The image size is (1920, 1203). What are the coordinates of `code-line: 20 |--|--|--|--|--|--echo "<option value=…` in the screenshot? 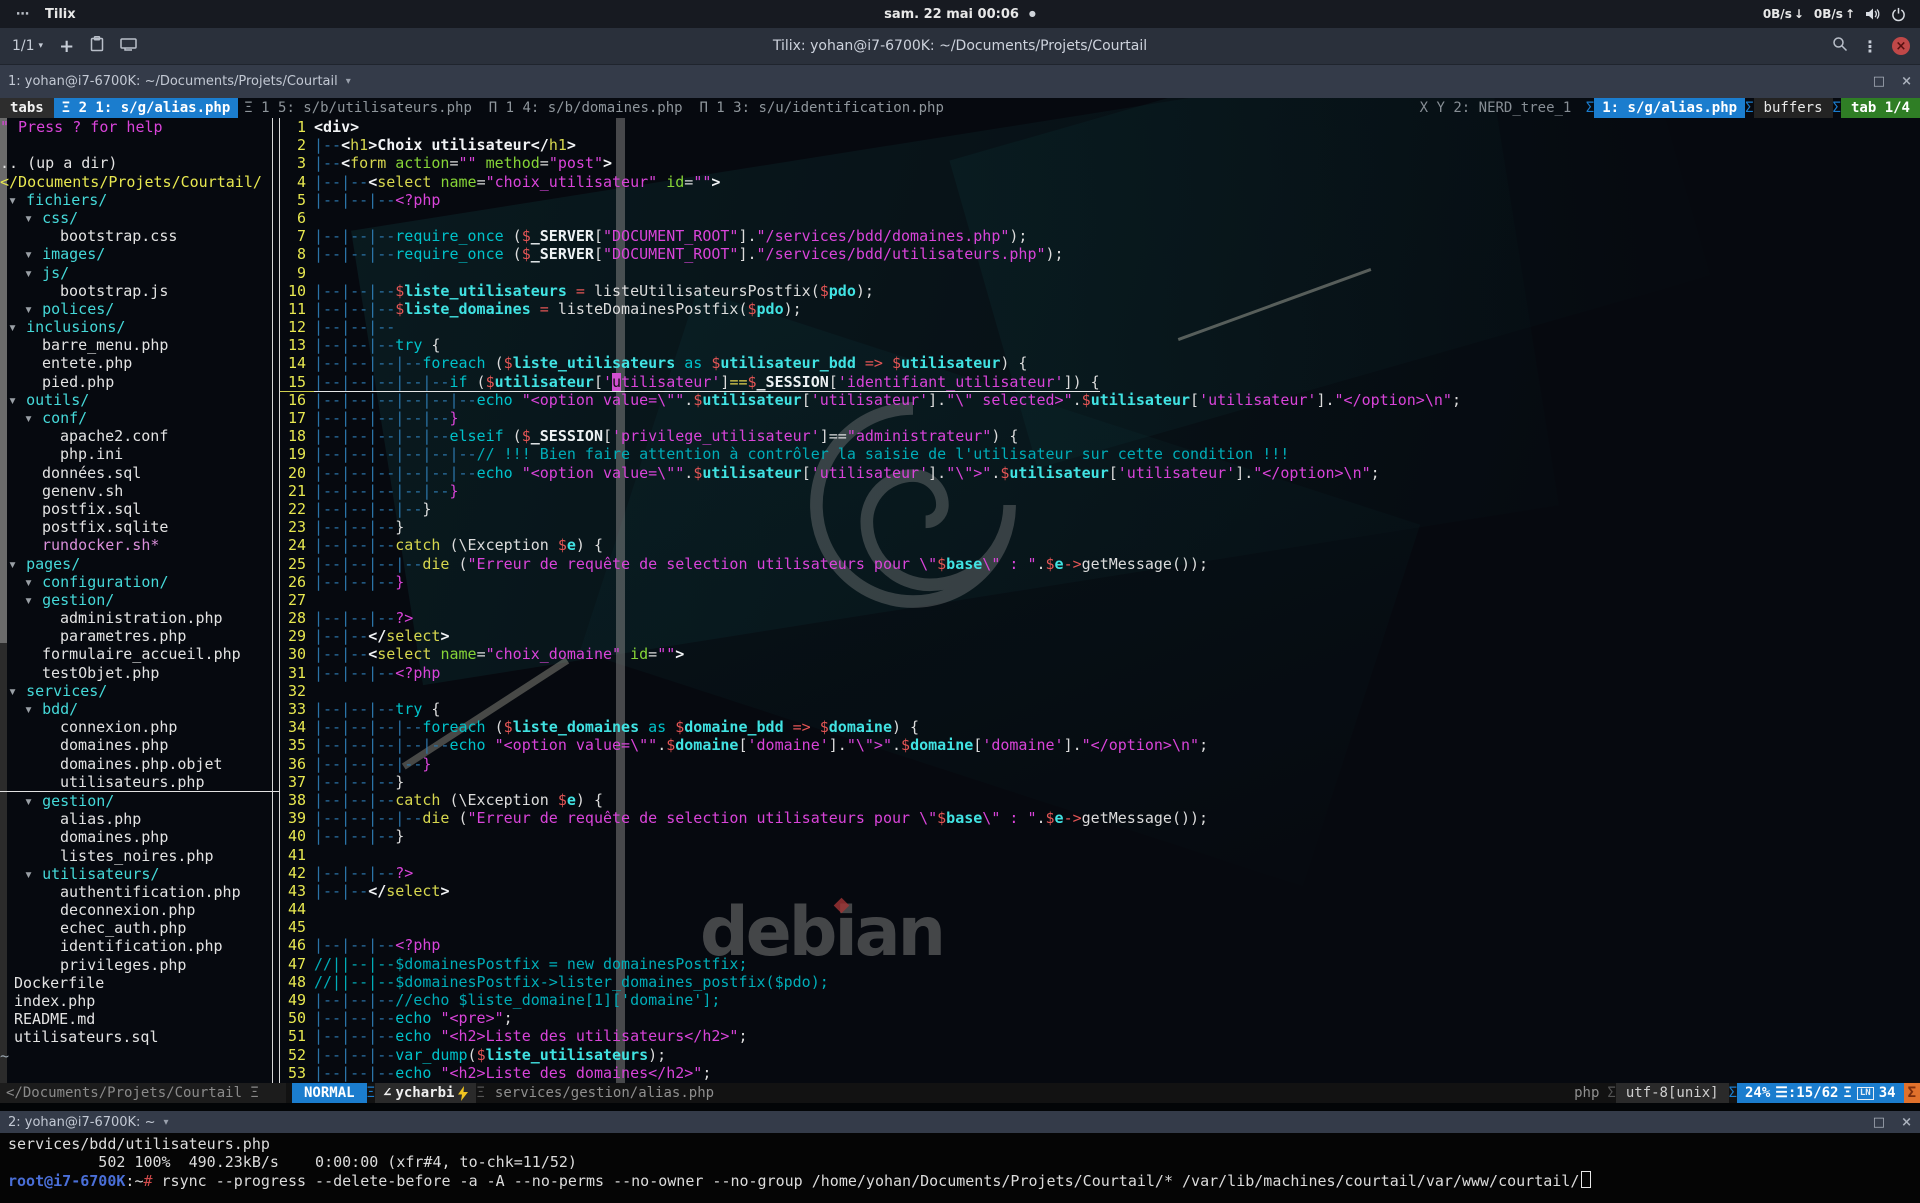 It's located at (1100, 473).